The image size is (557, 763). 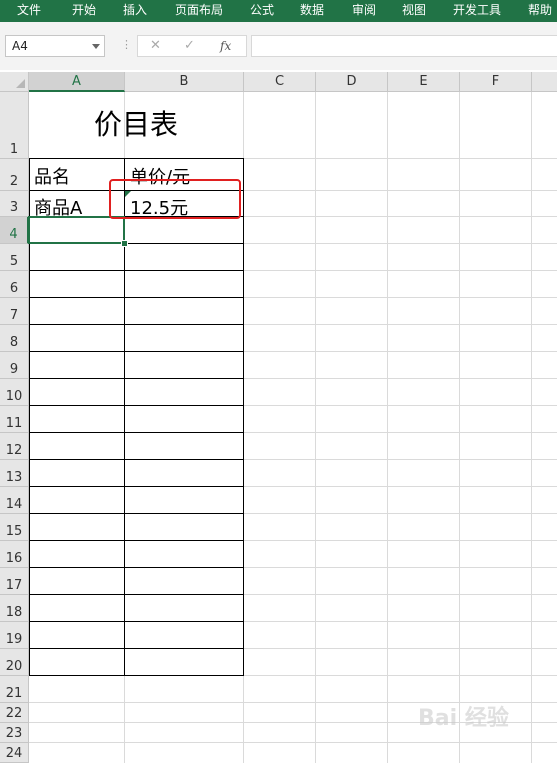 What do you see at coordinates (14, 419) in the screenshot?
I see `row-header-11: 11` at bounding box center [14, 419].